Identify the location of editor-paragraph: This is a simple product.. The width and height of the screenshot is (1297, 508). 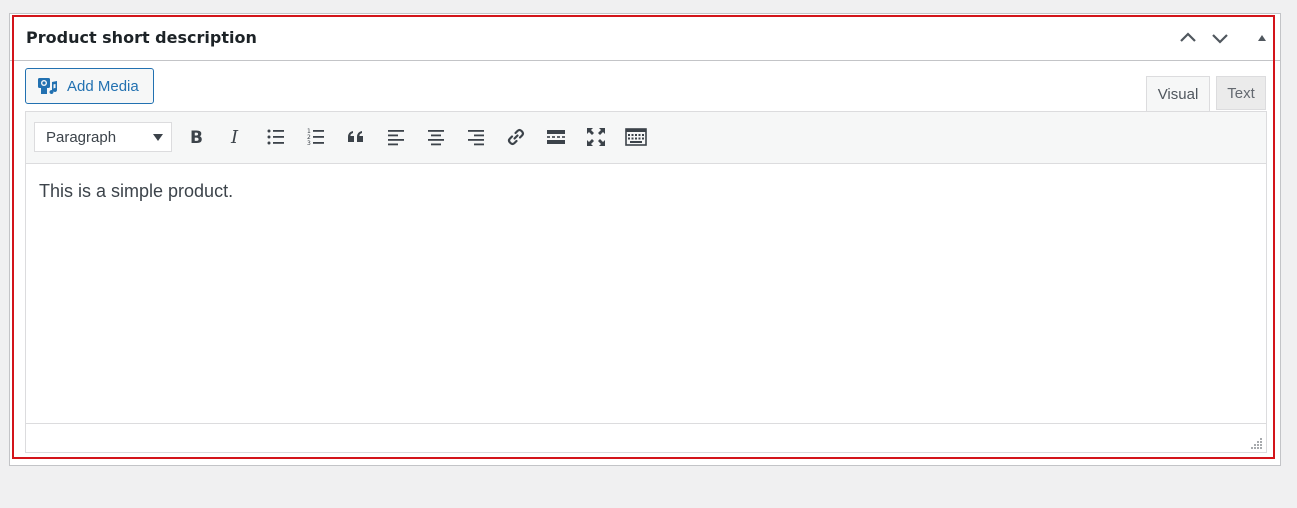
(136, 191).